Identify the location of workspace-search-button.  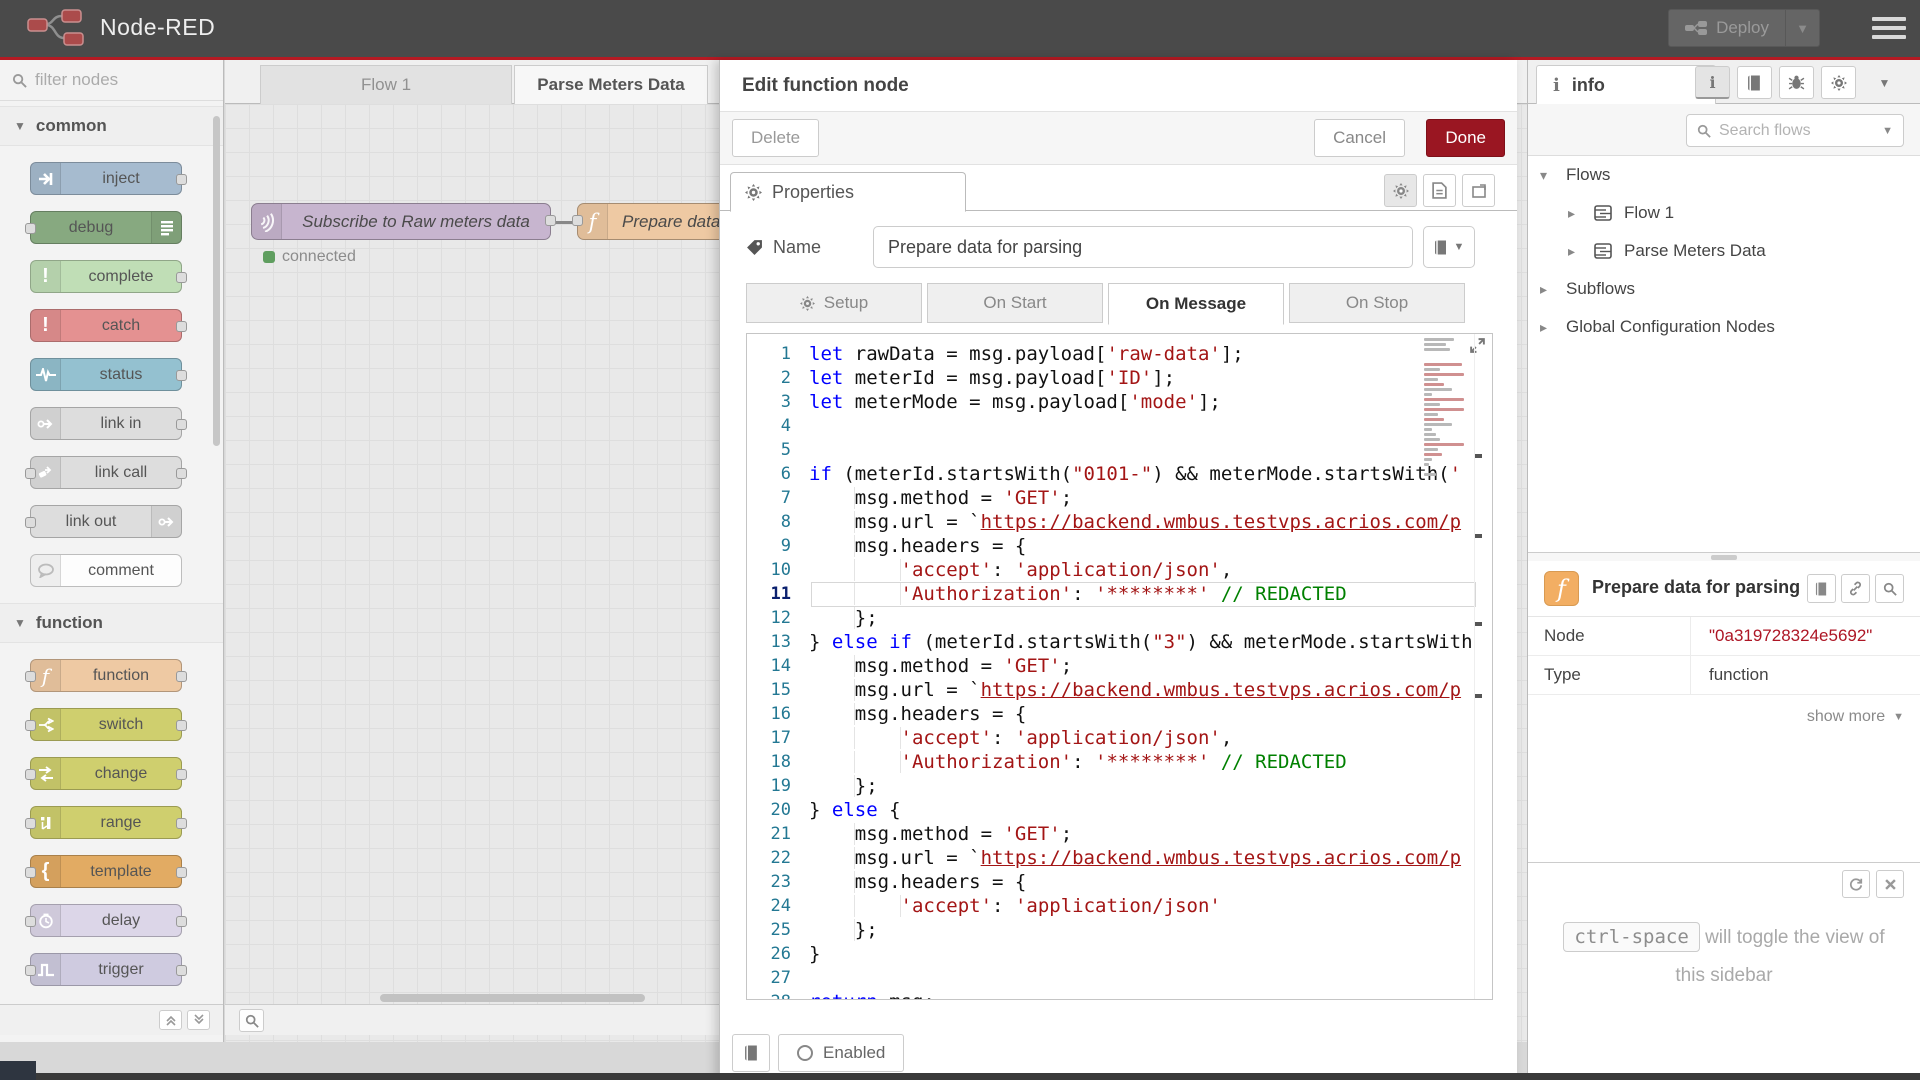
(251, 1020).